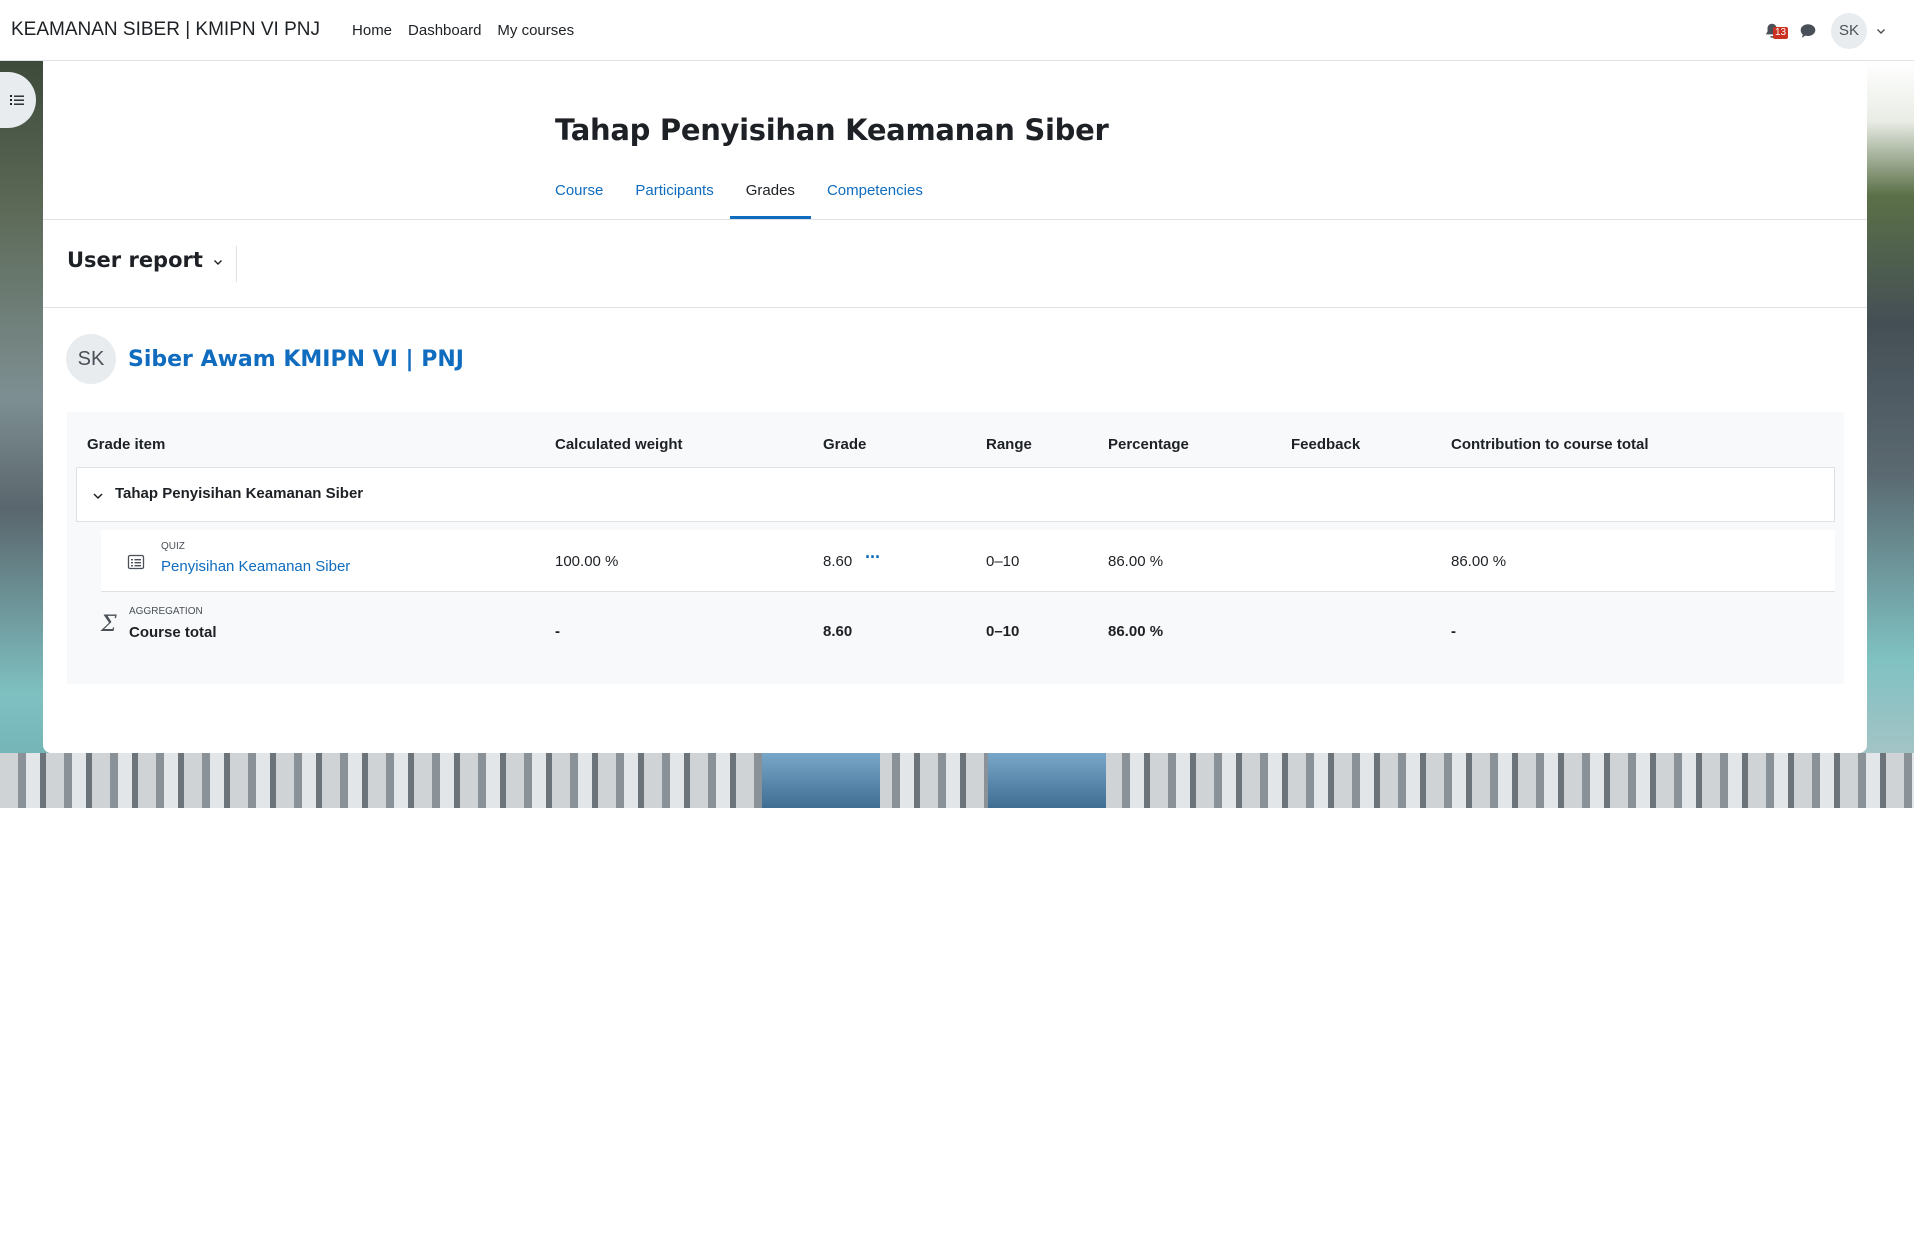 The width and height of the screenshot is (1914, 1250). I want to click on messages-icon, so click(1808, 31).